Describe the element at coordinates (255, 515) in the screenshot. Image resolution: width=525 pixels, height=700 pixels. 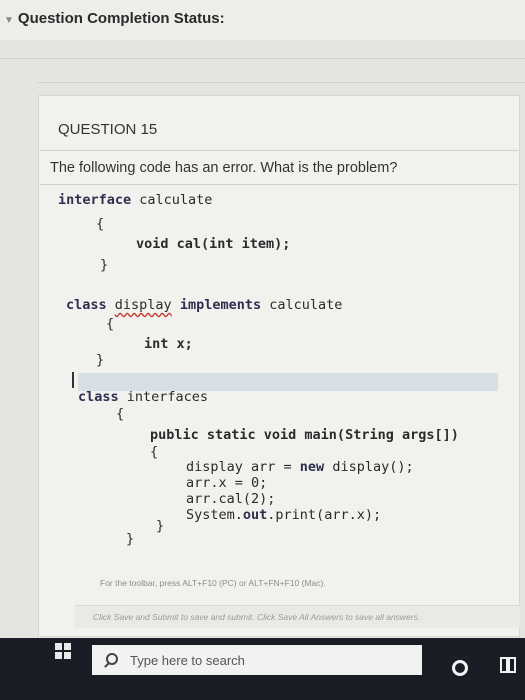
I see `code-keyword: out` at that location.